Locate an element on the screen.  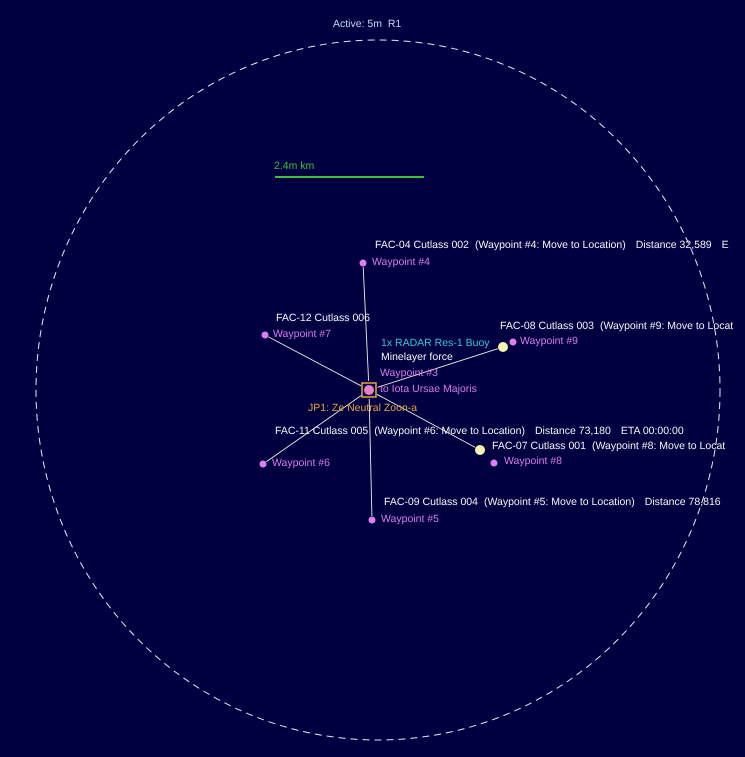
scale-label: 2.4m km is located at coordinates (294, 166).